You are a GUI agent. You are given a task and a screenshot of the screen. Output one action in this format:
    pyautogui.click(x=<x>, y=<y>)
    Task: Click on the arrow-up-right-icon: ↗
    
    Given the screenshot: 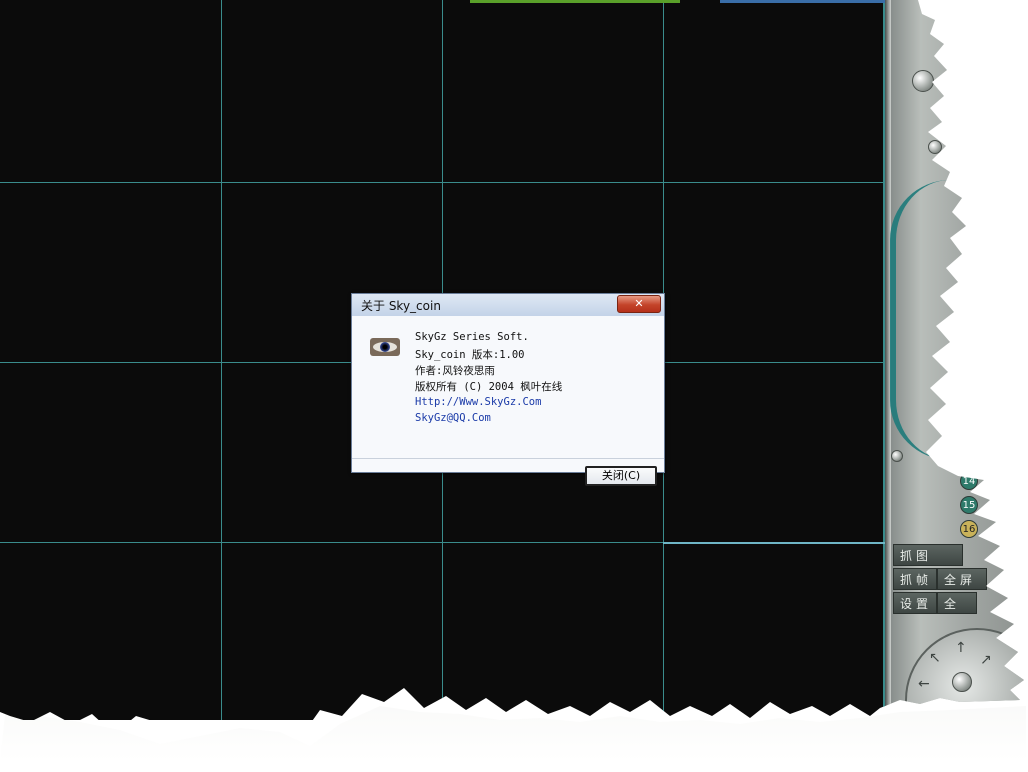 What is the action you would take?
    pyautogui.click(x=986, y=660)
    